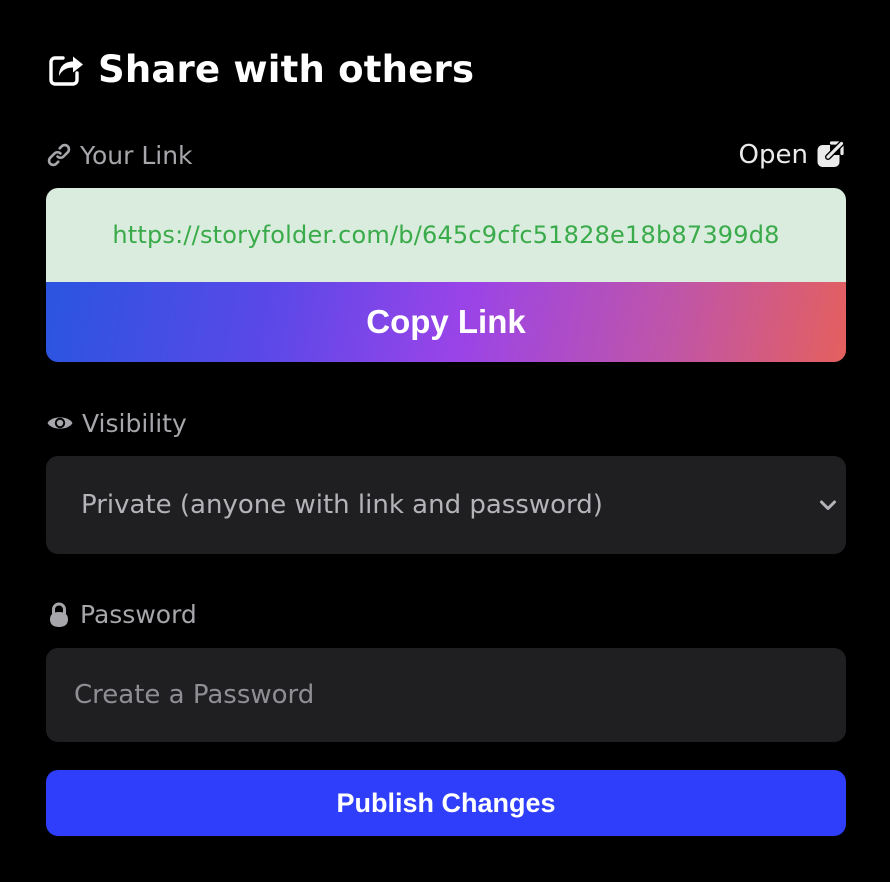 Image resolution: width=890 pixels, height=882 pixels. Describe the element at coordinates (342, 505) in the screenshot. I see `visibility-selected-value: Private (anyone with link and password)` at that location.